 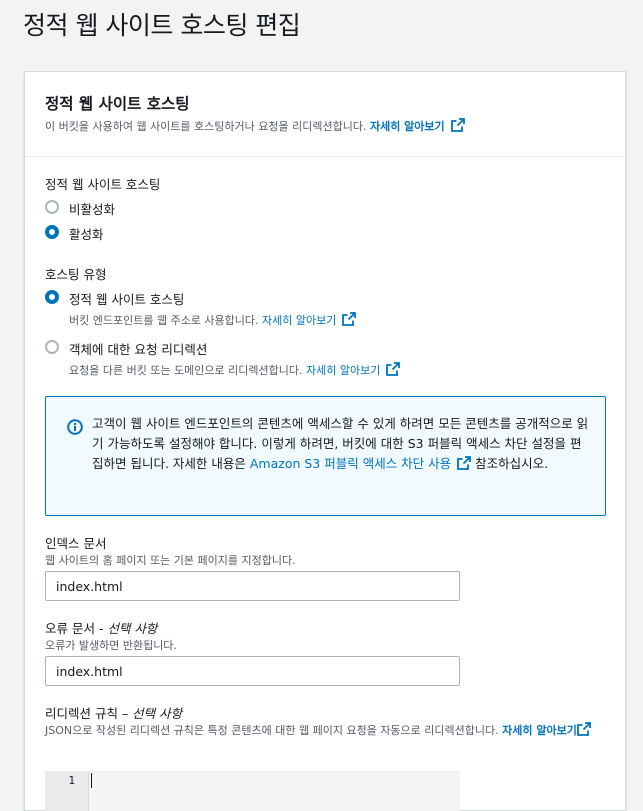 What do you see at coordinates (252, 671) in the screenshot?
I see `error-document-input` at bounding box center [252, 671].